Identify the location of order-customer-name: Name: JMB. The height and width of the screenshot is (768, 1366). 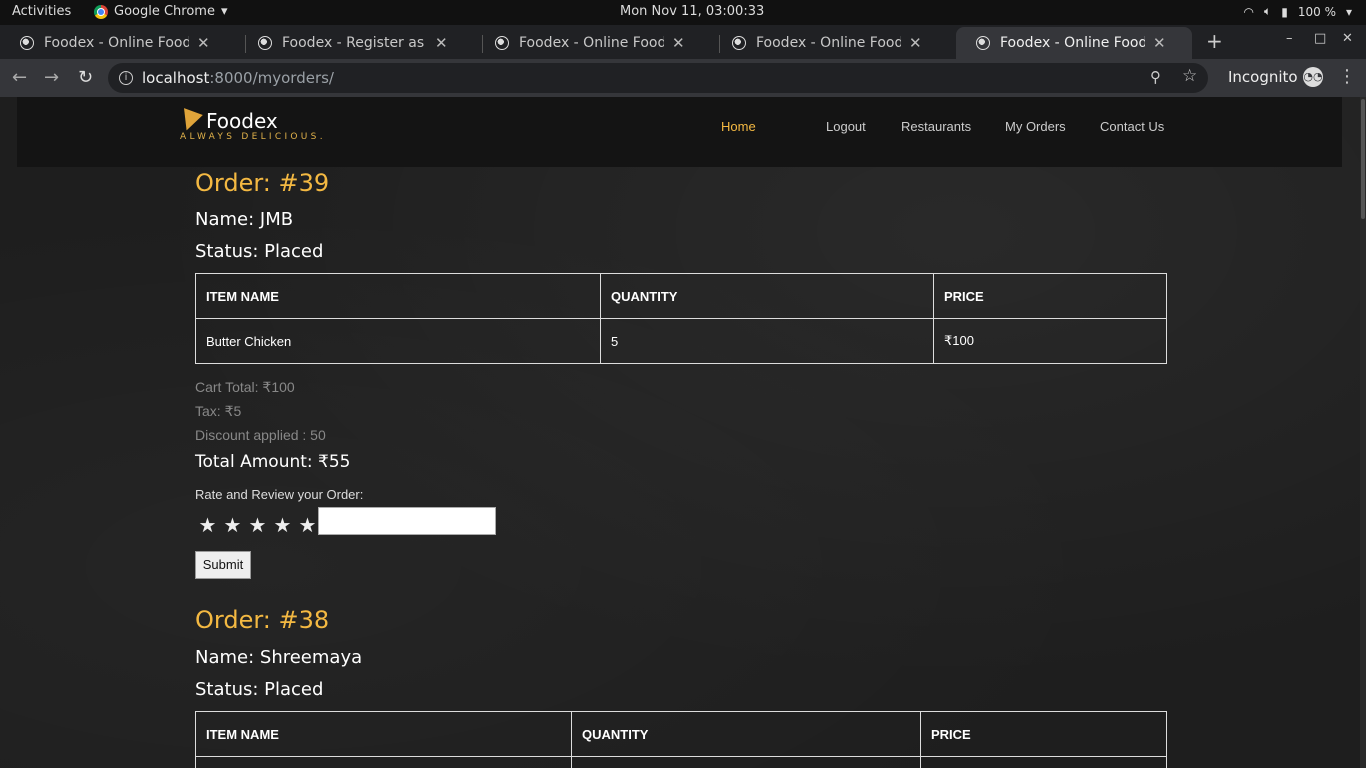
(244, 219).